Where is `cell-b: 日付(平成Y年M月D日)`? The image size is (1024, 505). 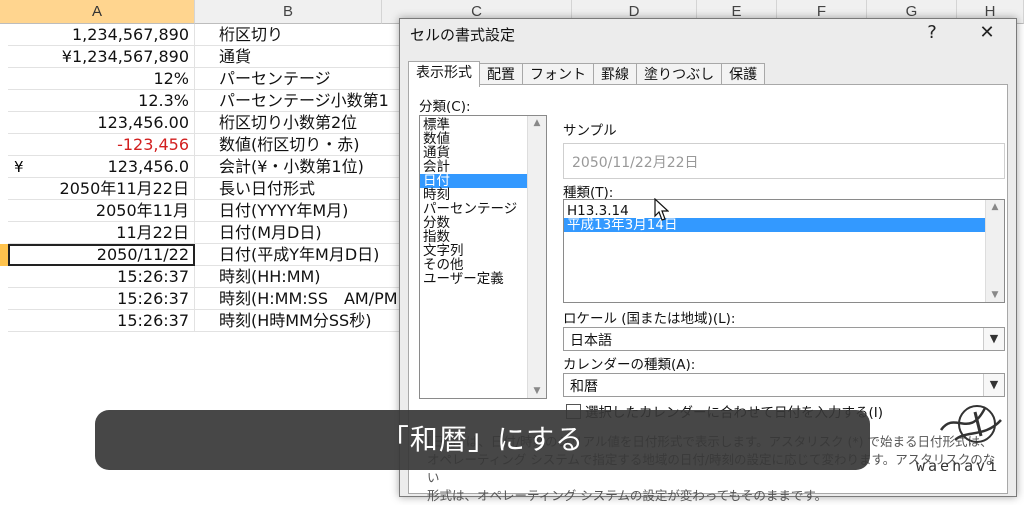 cell-b: 日付(平成Y年M月D日) is located at coordinates (300, 255).